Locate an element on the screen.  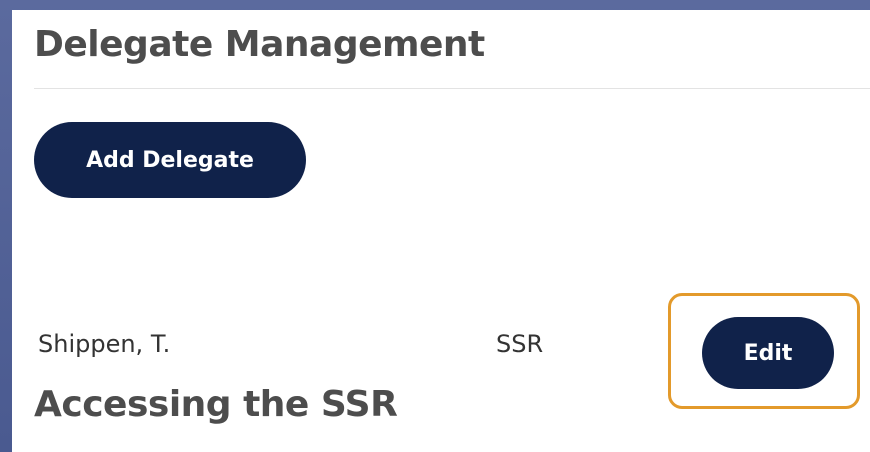
section-heading: Accessing the SSR is located at coordinates (216, 404).